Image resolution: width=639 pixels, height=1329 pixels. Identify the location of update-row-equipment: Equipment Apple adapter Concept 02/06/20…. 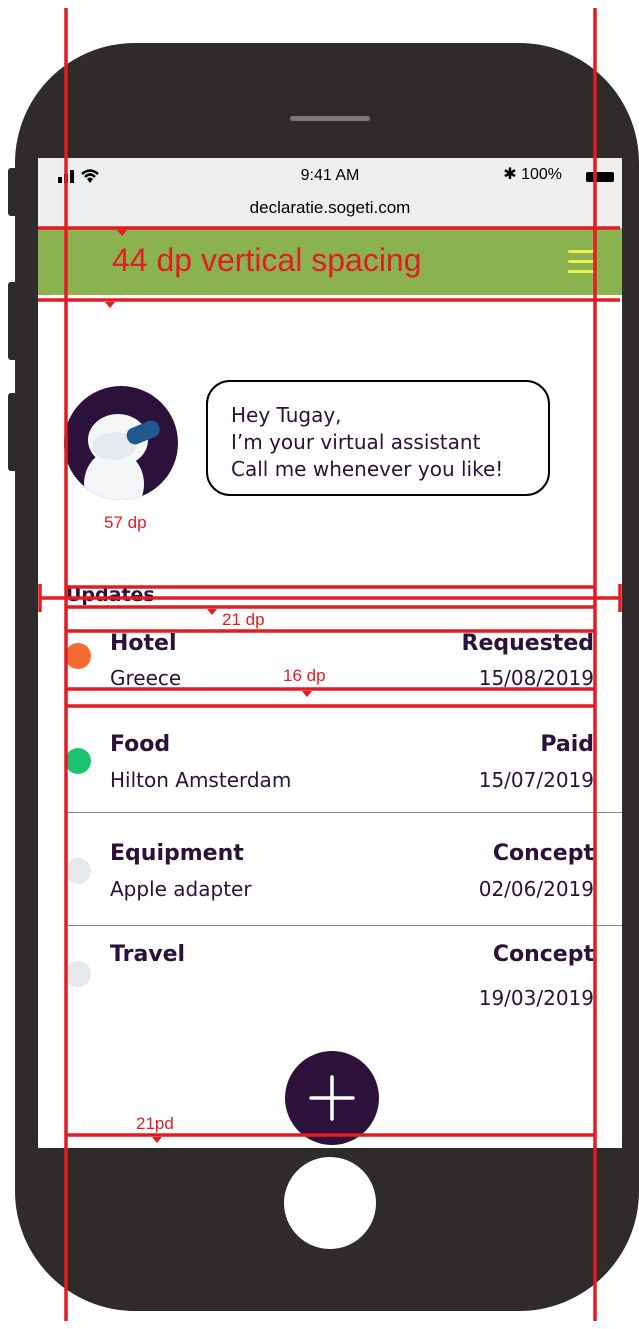
(330, 869).